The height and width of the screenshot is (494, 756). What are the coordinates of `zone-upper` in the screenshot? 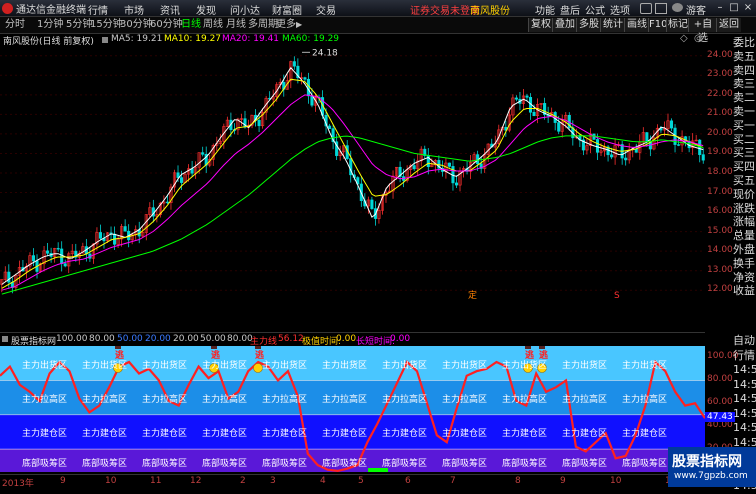 It's located at (352, 397).